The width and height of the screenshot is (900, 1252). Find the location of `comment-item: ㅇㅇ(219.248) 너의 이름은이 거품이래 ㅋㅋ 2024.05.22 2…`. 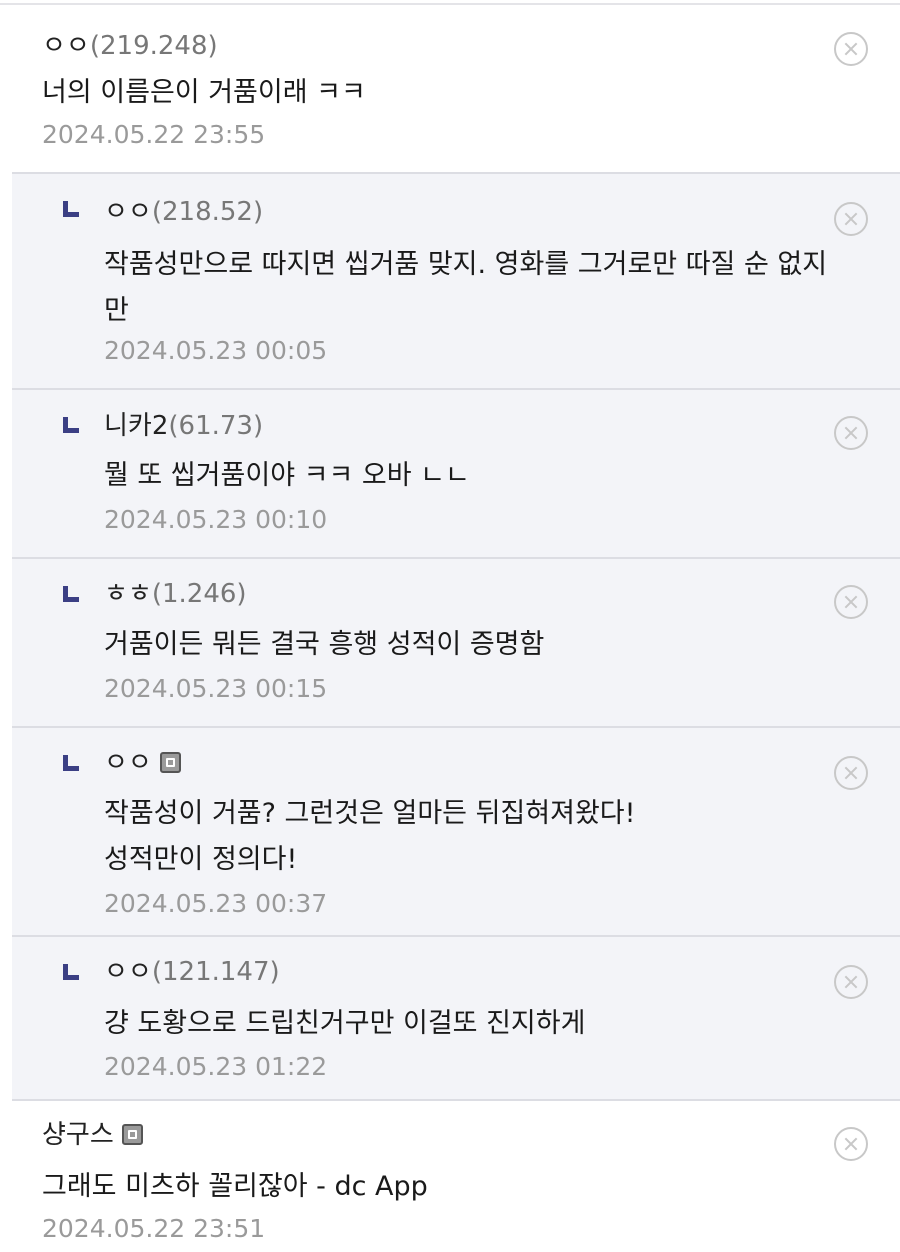

comment-item: ㅇㅇ(219.248) 너의 이름은이 거품이래 ㅋㅋ 2024.05.22 2… is located at coordinates (450, 89).